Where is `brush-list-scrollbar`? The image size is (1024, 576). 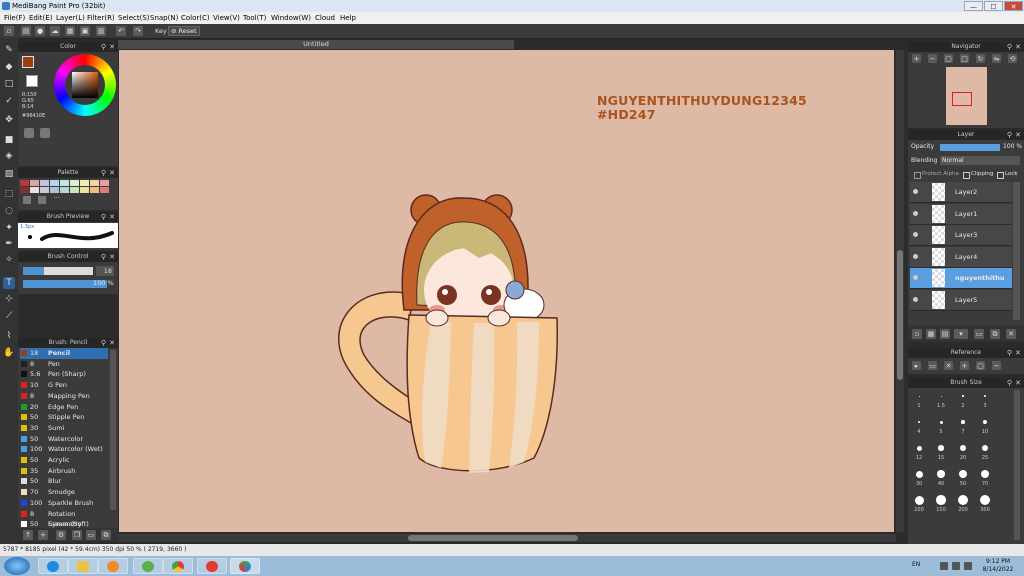 brush-list-scrollbar is located at coordinates (113, 430).